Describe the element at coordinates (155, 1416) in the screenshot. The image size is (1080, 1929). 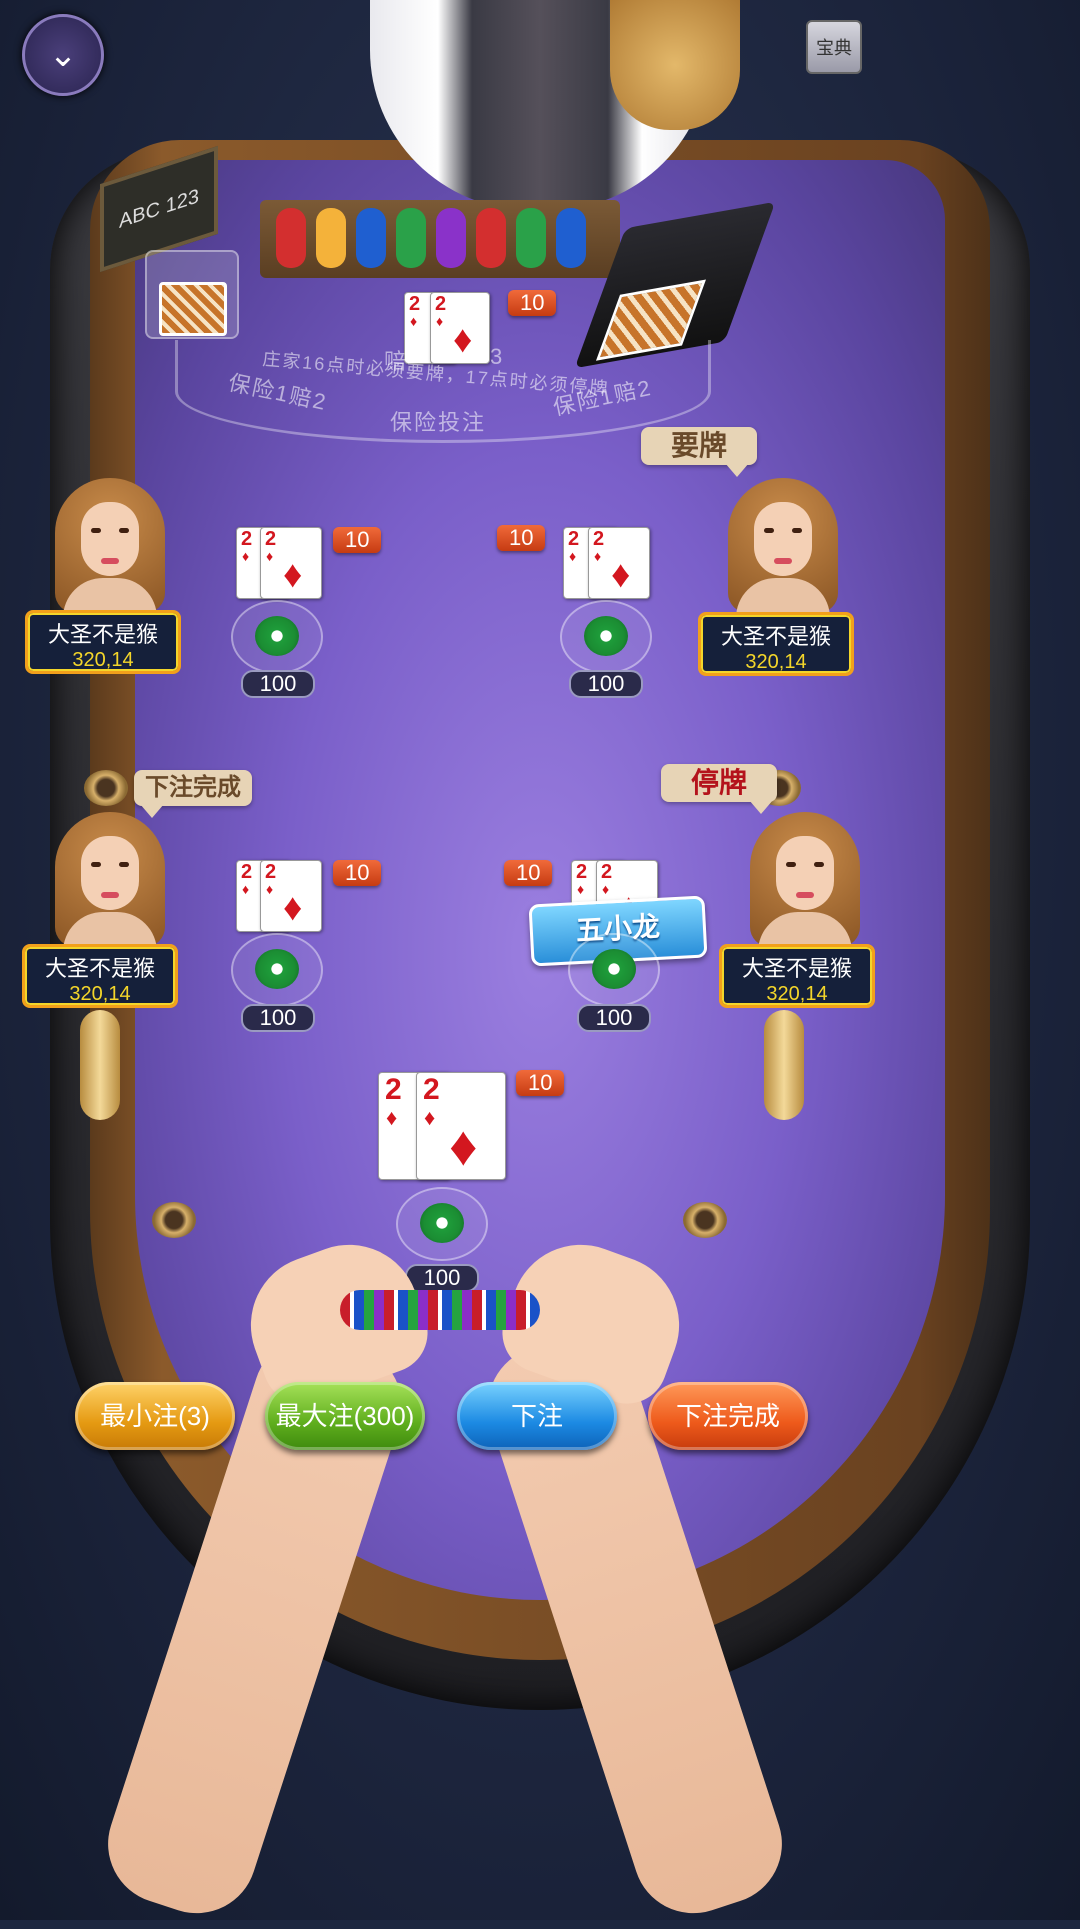
I see `min-bet-button: 最小注(3)` at that location.